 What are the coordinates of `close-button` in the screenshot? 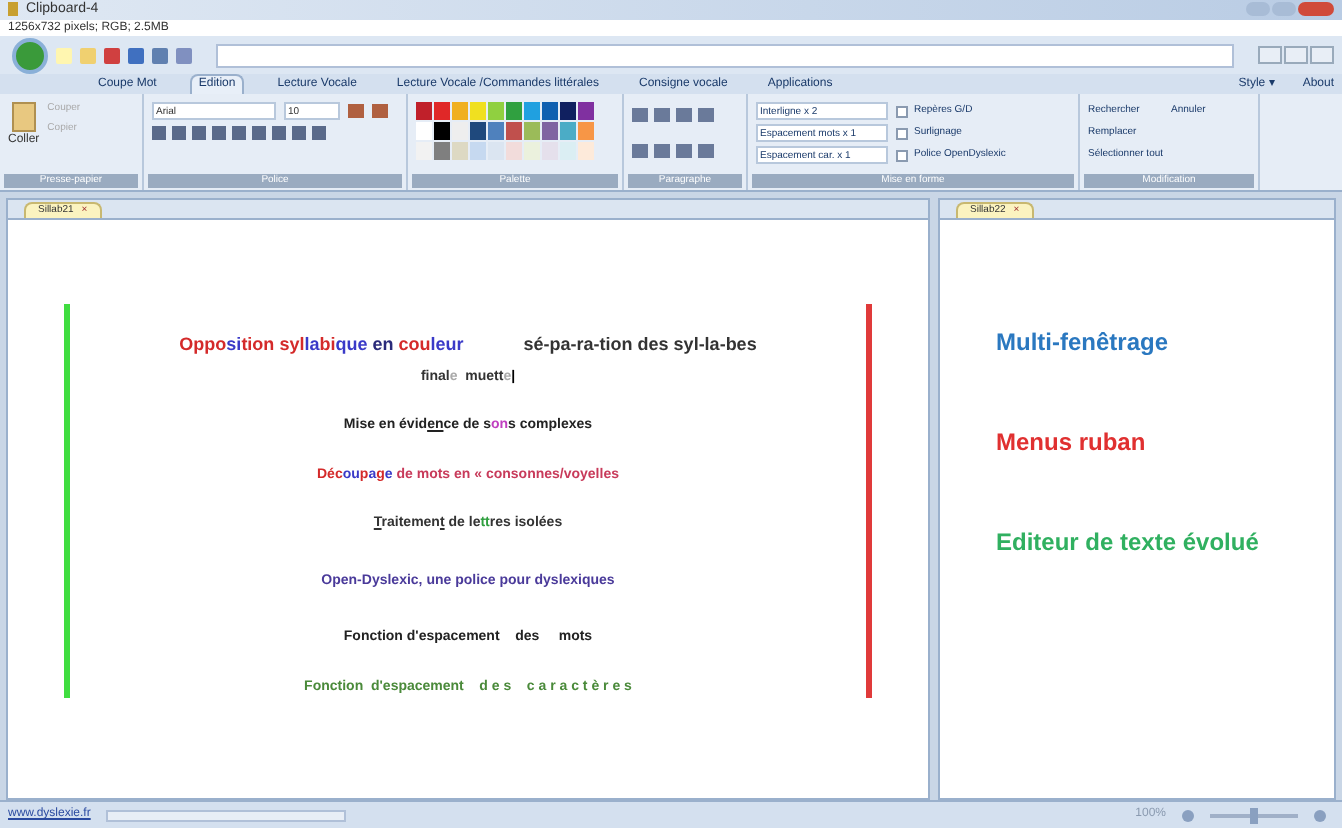 It's located at (1316, 9).